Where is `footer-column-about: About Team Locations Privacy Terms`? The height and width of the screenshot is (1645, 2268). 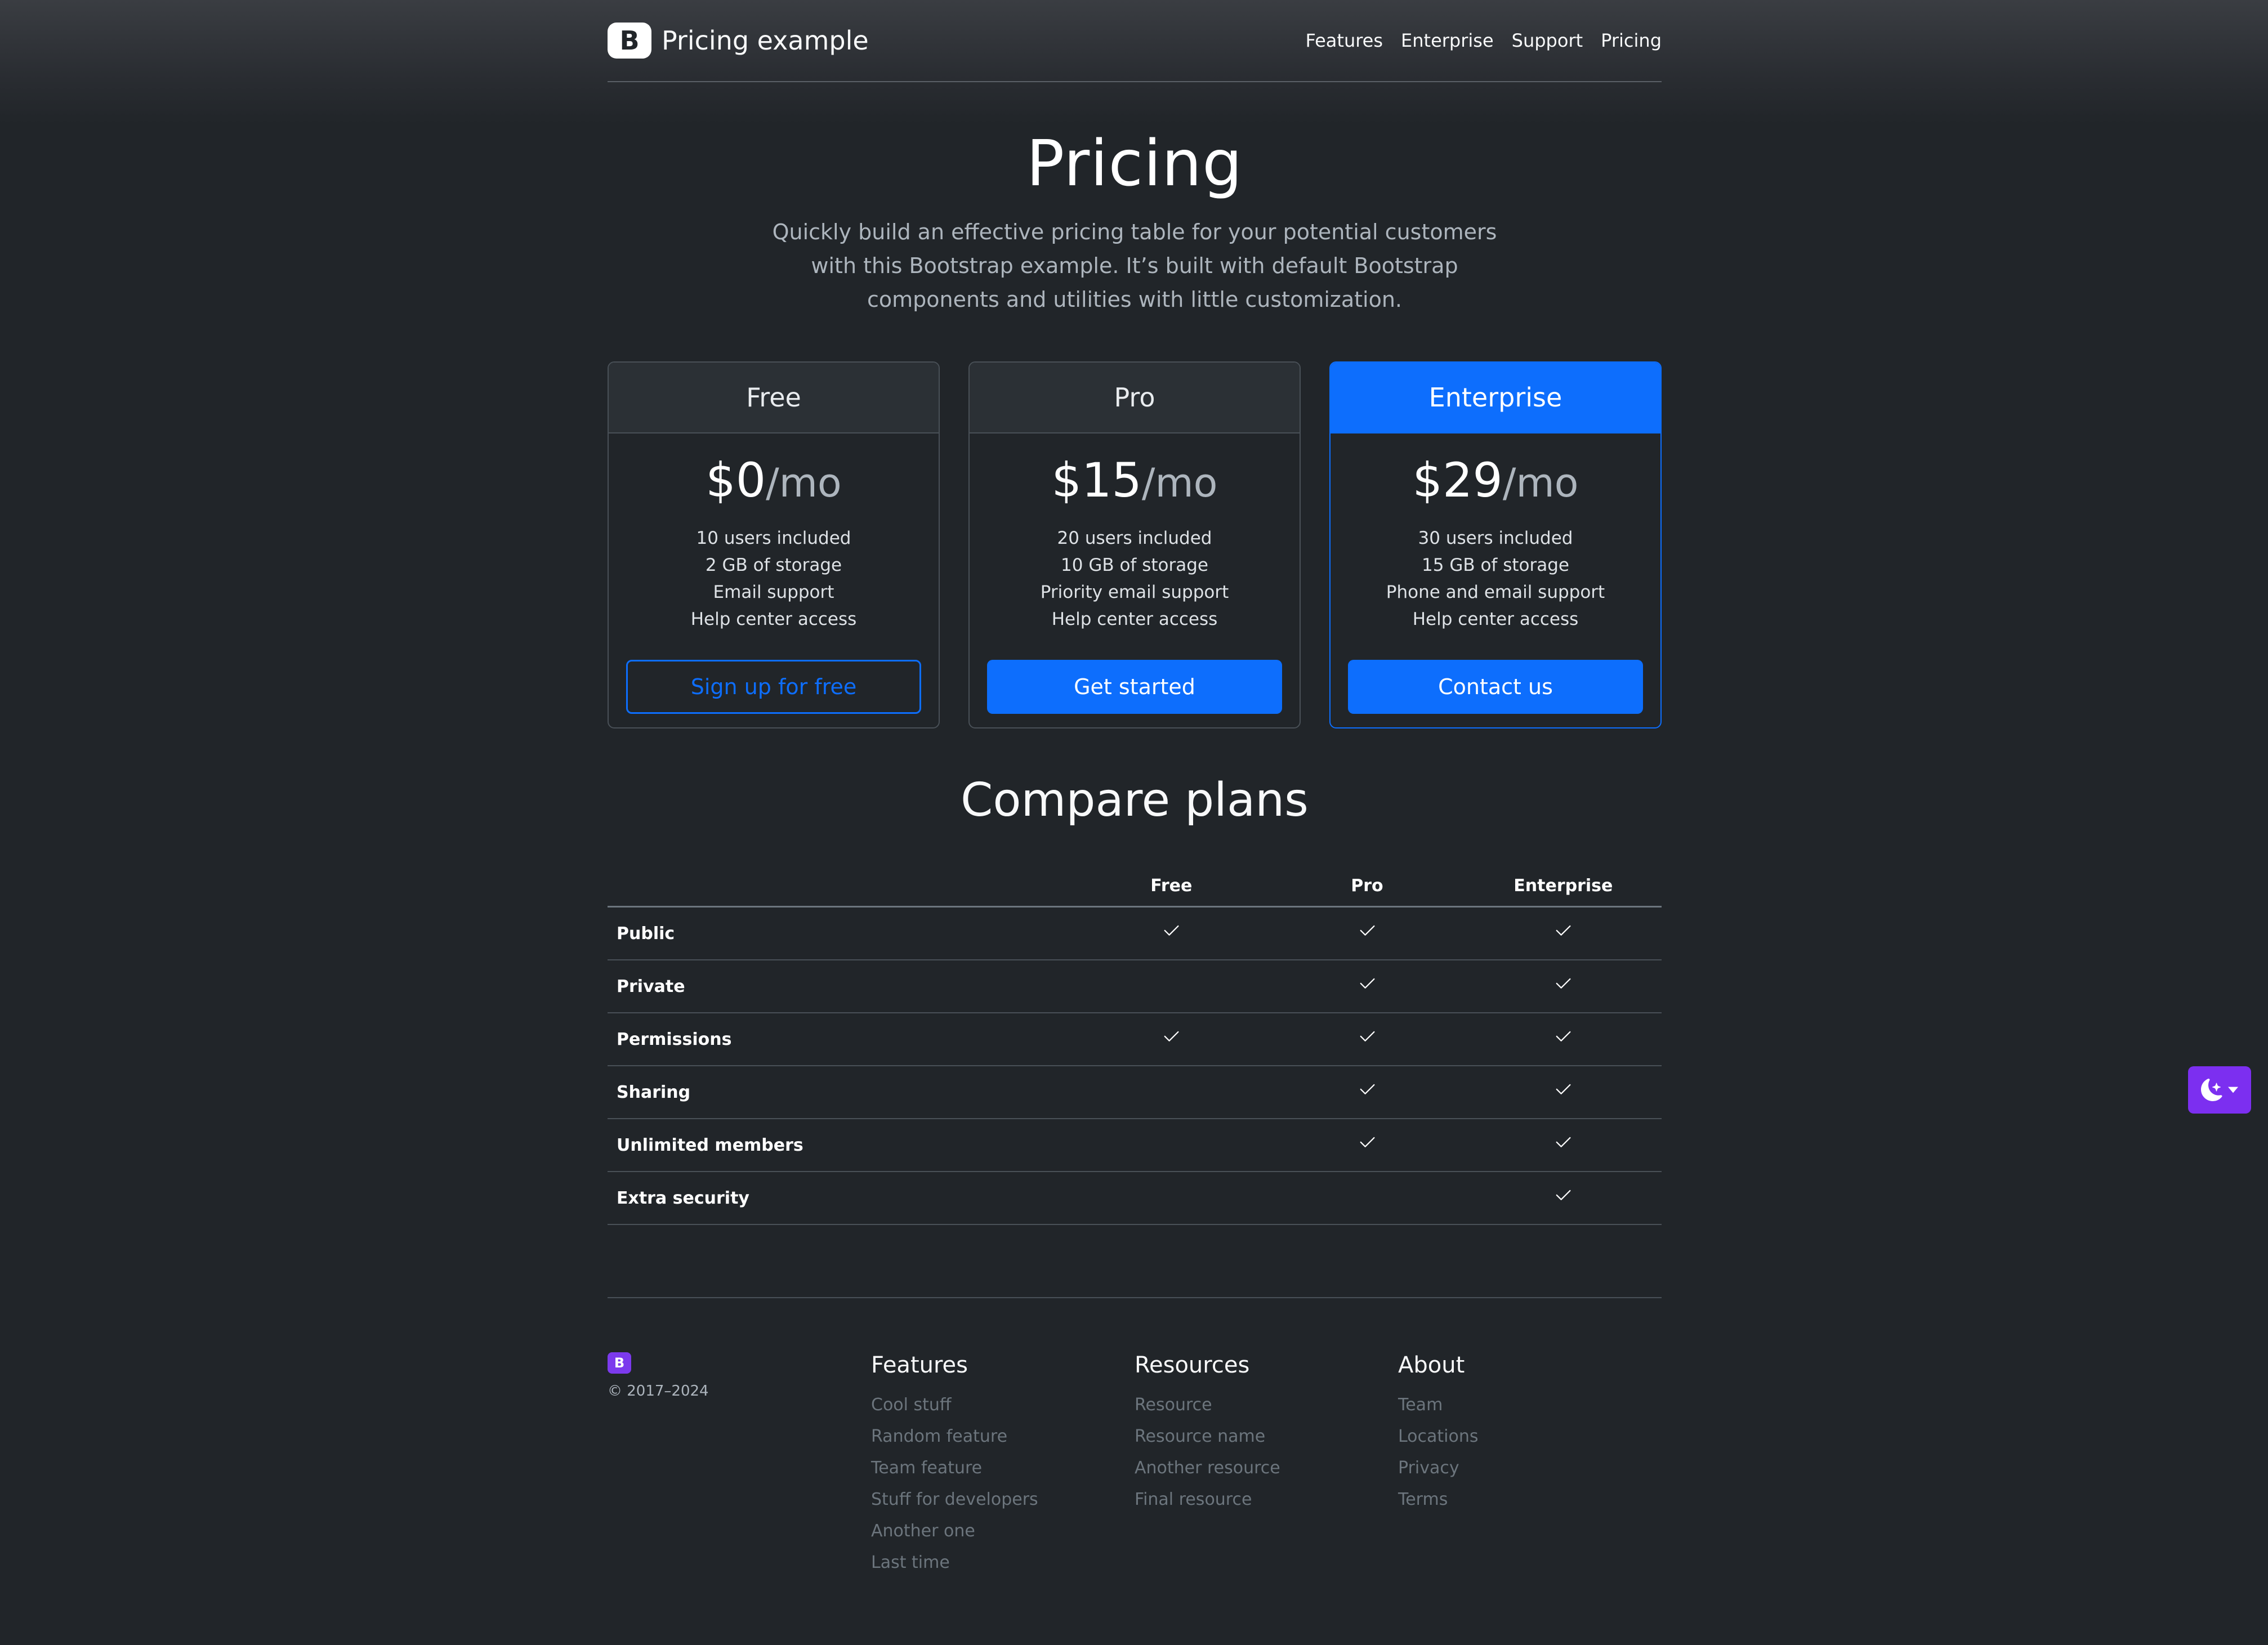 footer-column-about: About Team Locations Privacy Terms is located at coordinates (1530, 1466).